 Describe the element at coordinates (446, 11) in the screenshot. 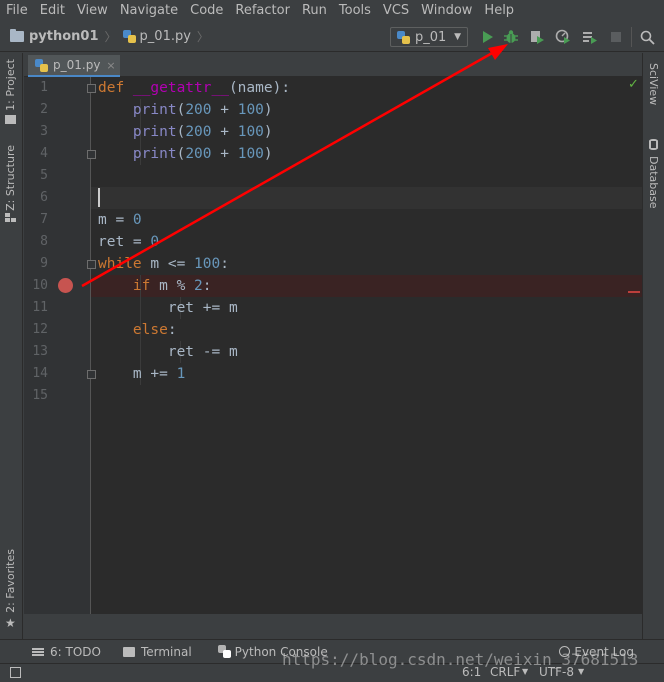

I see `menu-window: Window` at that location.